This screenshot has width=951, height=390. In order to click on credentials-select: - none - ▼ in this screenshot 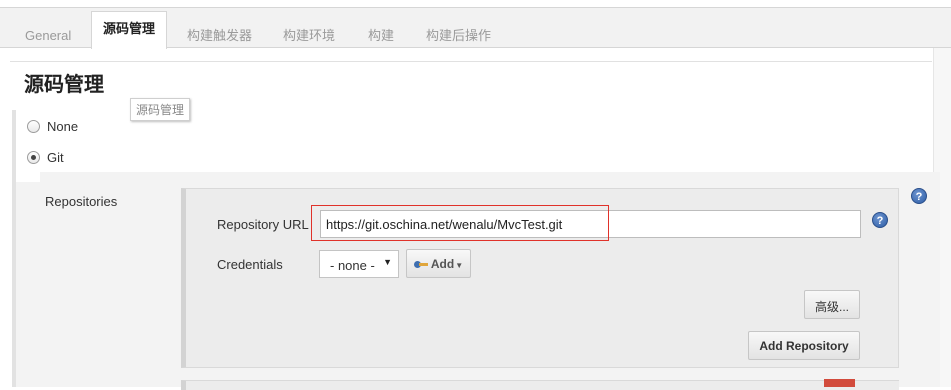, I will do `click(359, 264)`.